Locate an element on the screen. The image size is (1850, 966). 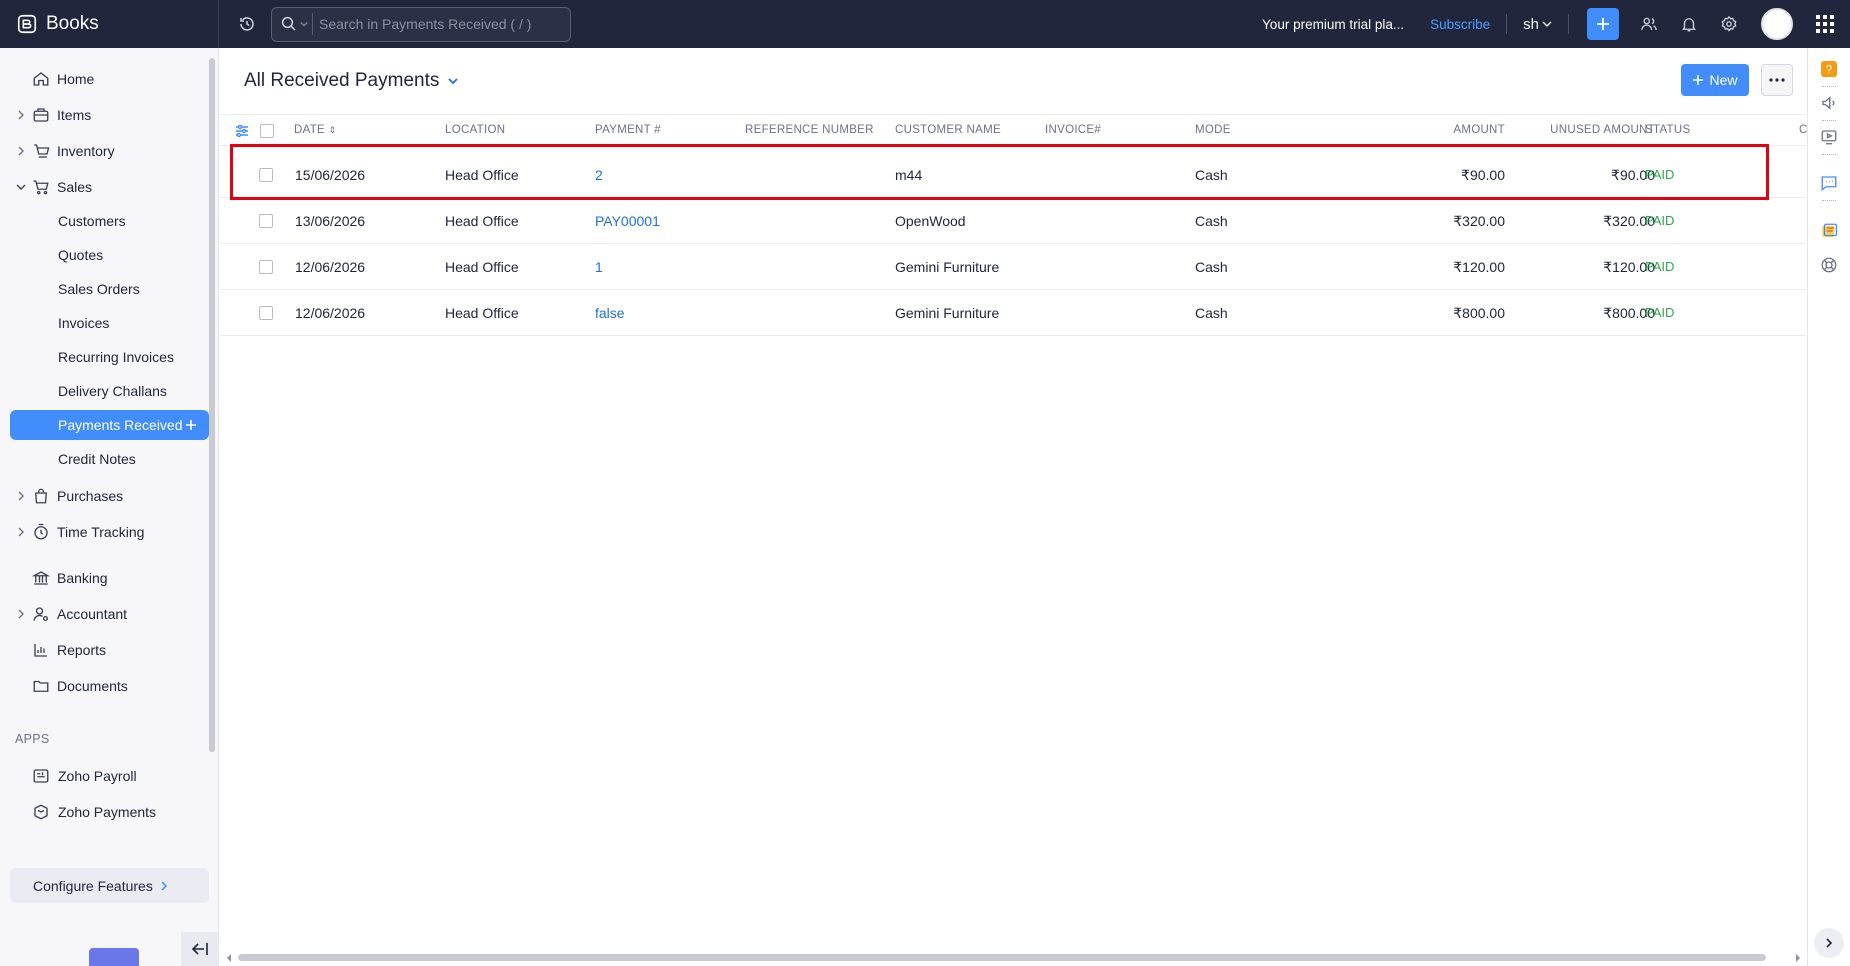
avatar is located at coordinates (1777, 24).